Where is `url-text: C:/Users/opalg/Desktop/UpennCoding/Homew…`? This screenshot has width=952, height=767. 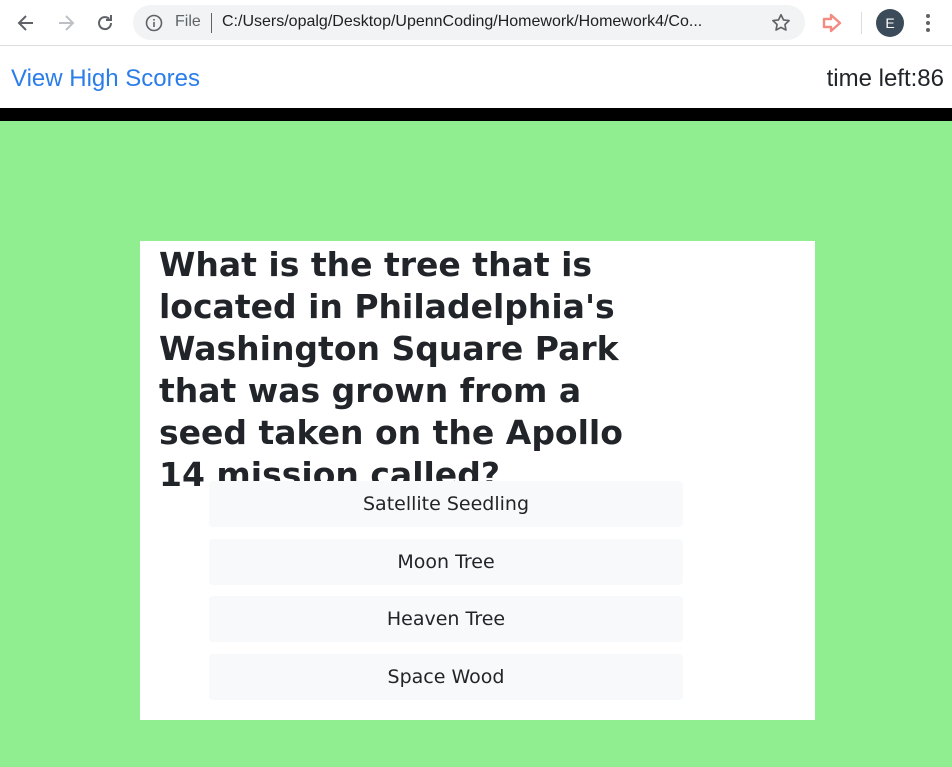 url-text: C:/Users/opalg/Desktop/UpennCoding/Homew… is located at coordinates (494, 22).